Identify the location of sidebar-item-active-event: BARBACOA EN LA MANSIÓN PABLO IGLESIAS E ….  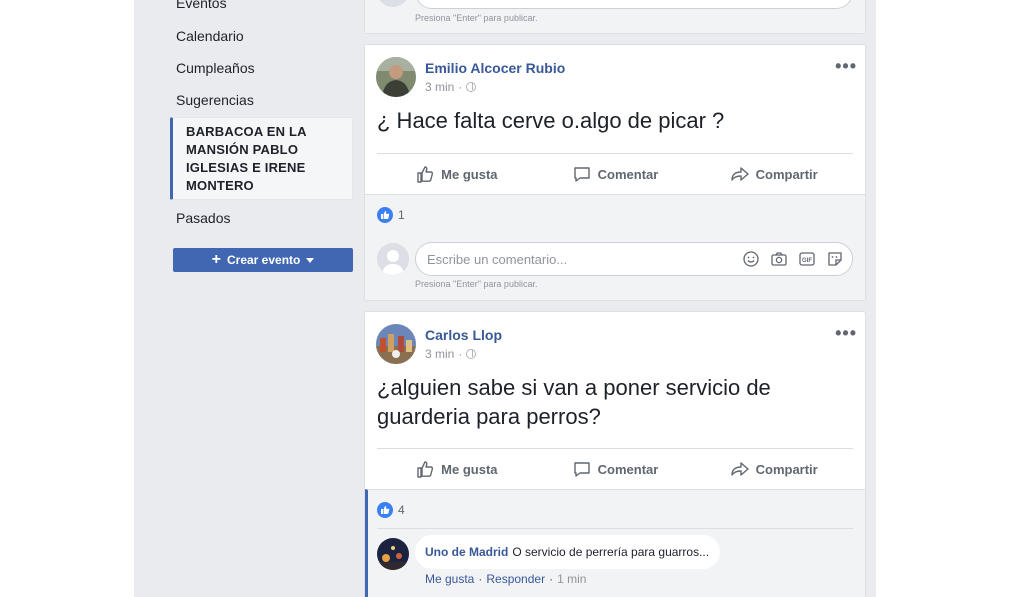
(261, 158).